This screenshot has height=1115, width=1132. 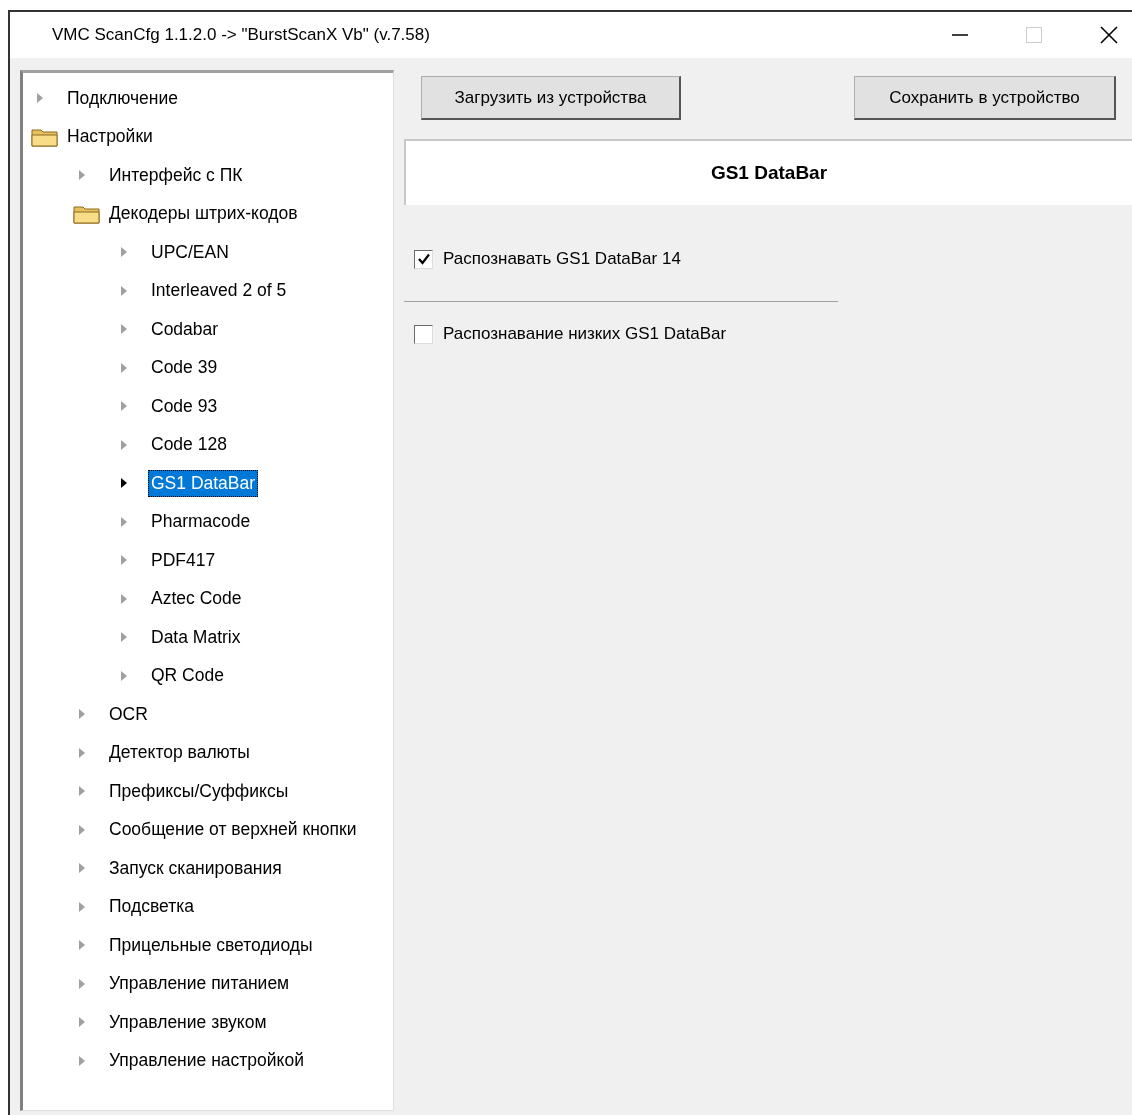 What do you see at coordinates (110, 137) in the screenshot?
I see `tree-item: Настройки` at bounding box center [110, 137].